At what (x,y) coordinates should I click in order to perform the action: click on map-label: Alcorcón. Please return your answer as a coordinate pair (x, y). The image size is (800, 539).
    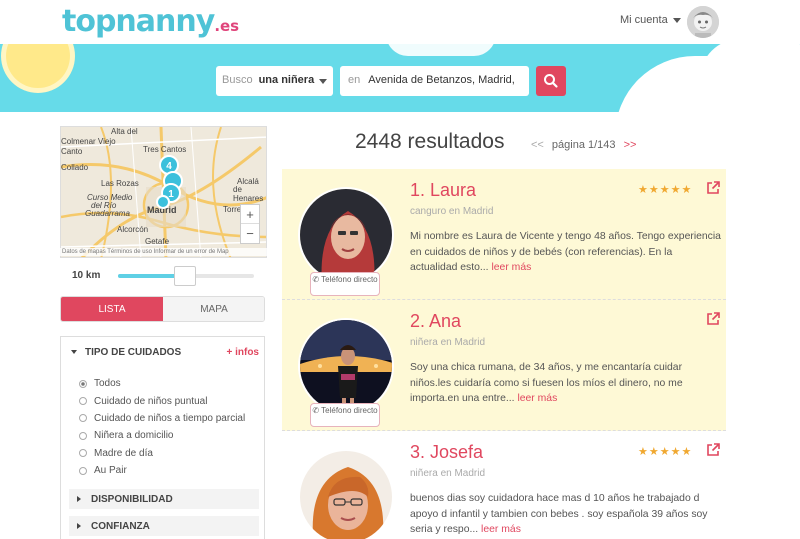
    Looking at the image, I should click on (133, 229).